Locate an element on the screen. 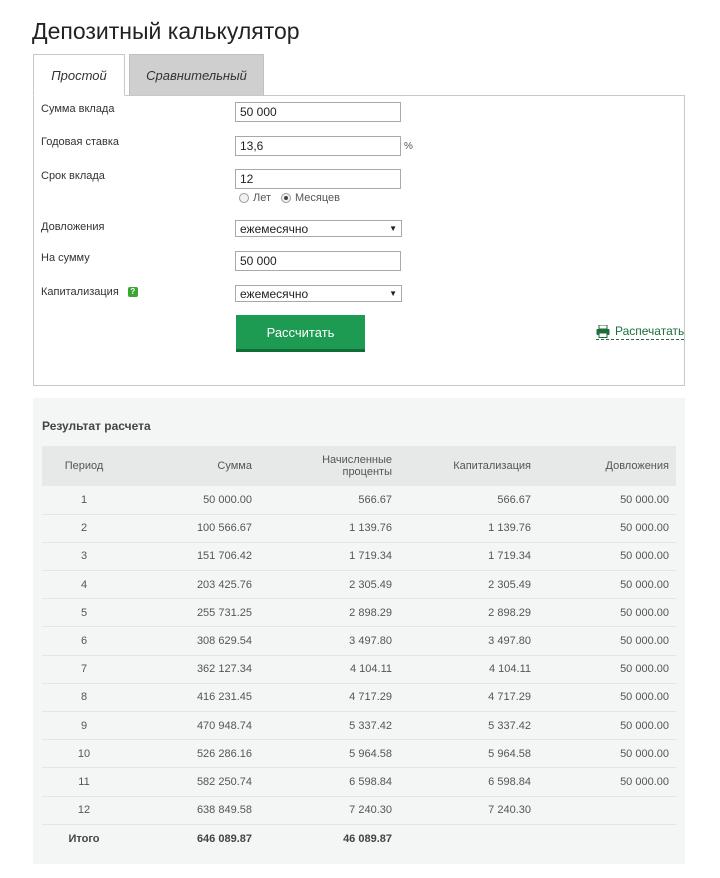 The image size is (720, 878). cell-additions is located at coordinates (607, 810).